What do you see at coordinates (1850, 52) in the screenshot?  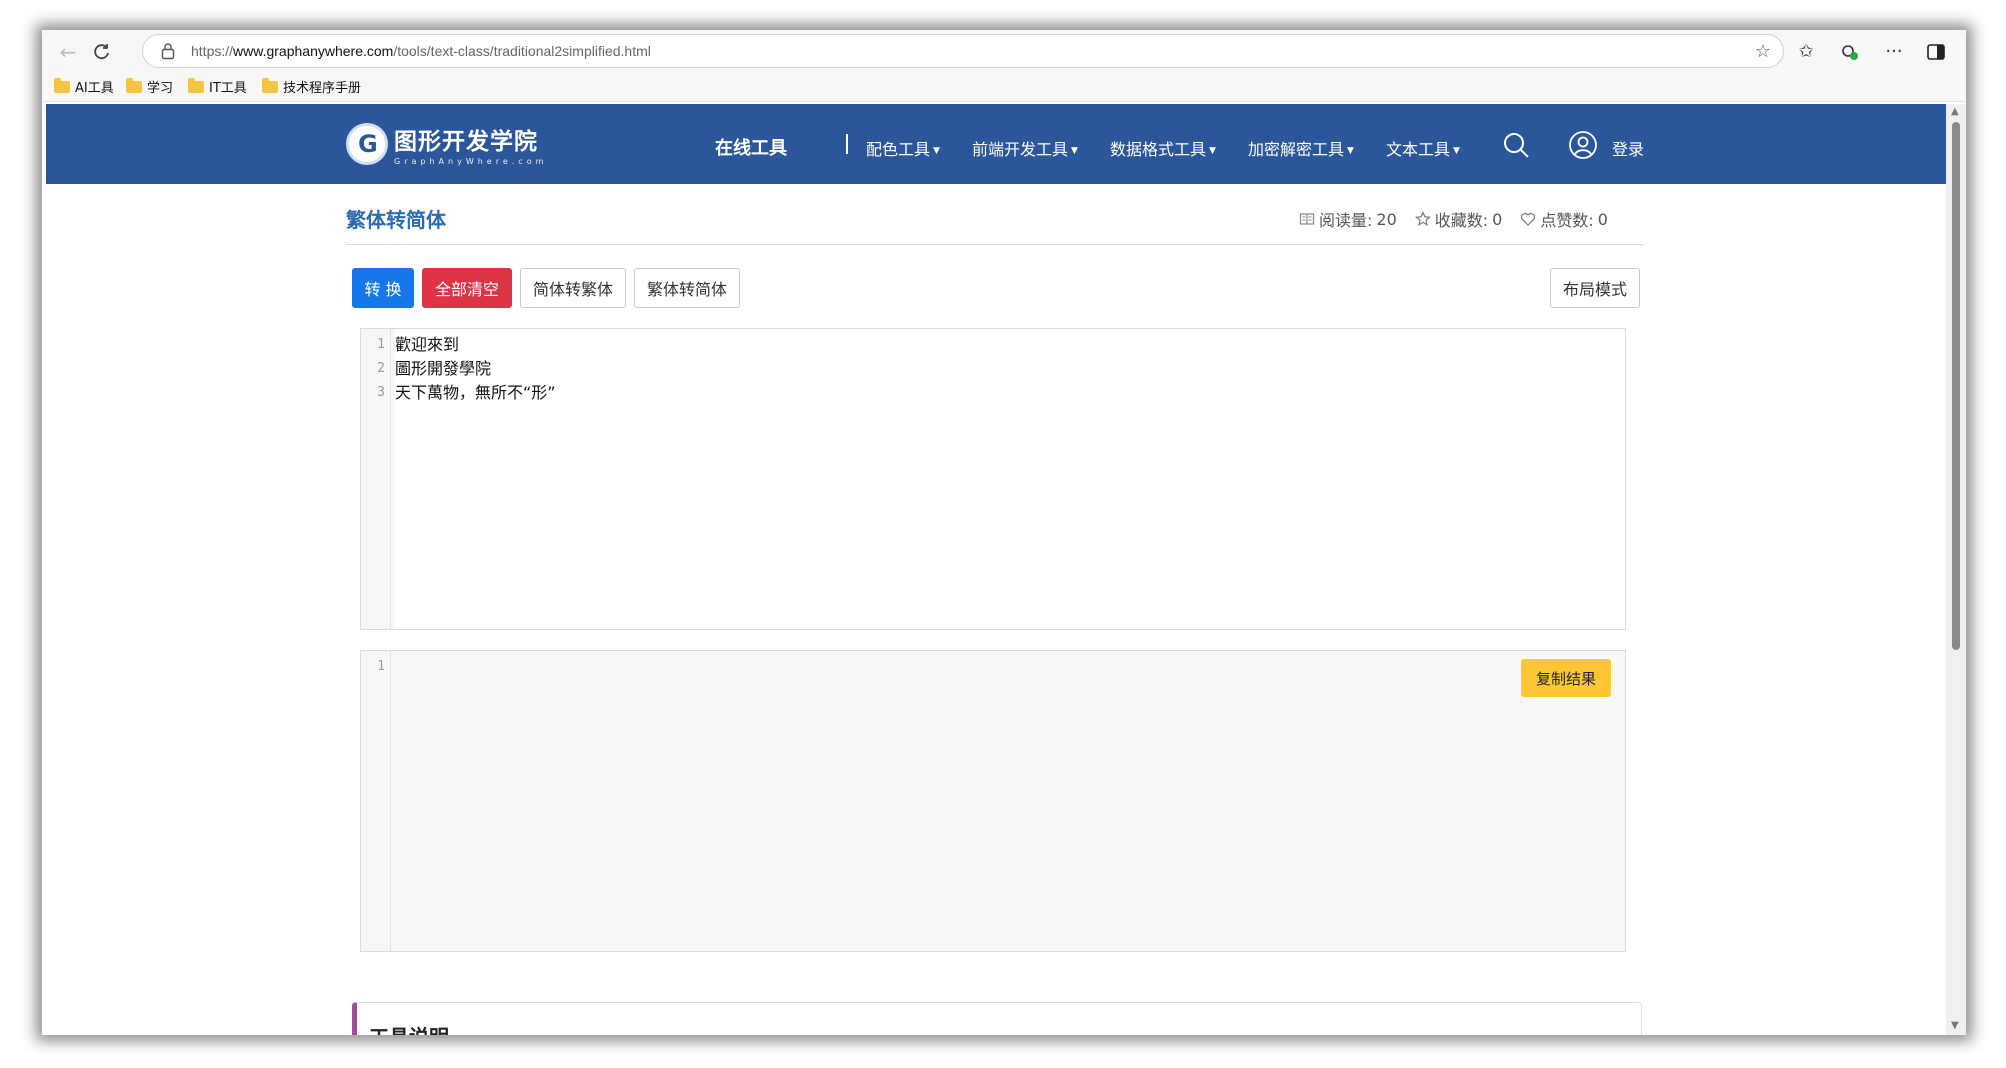 I see `extension-icon` at bounding box center [1850, 52].